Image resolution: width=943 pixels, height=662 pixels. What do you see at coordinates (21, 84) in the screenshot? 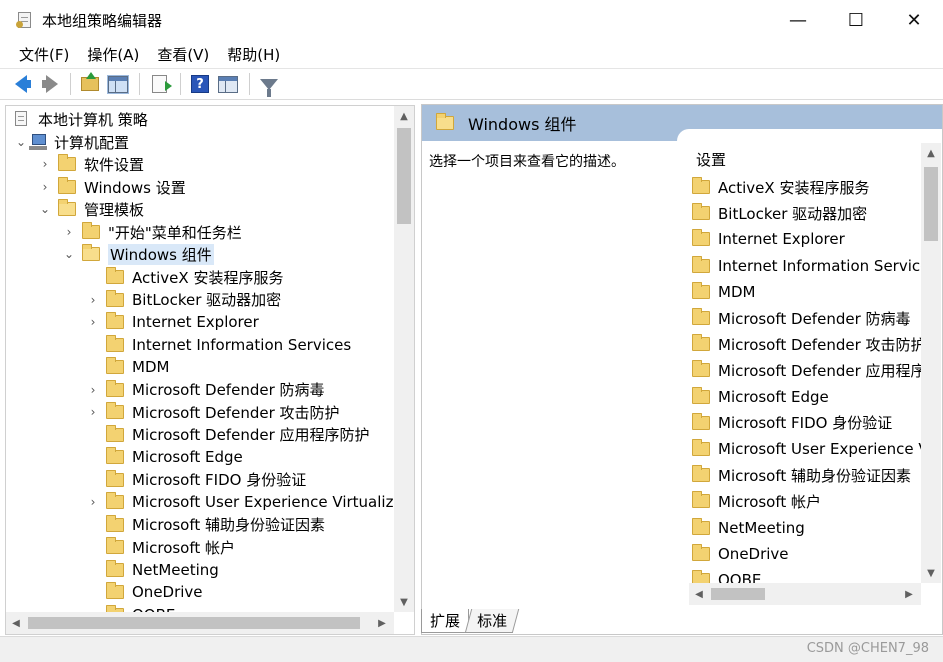
I see `back-button` at bounding box center [21, 84].